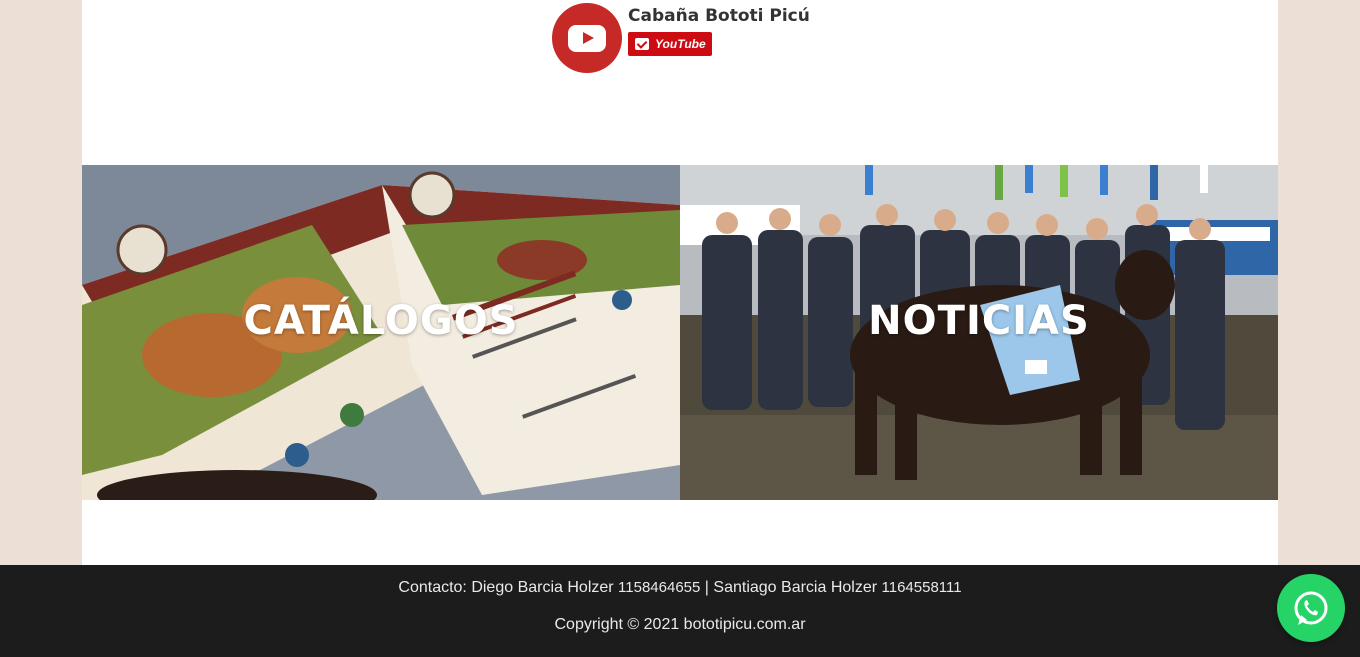 Image resolution: width=1360 pixels, height=657 pixels. What do you see at coordinates (922, 587) in the screenshot?
I see `phone-santiago: 1164558111` at bounding box center [922, 587].